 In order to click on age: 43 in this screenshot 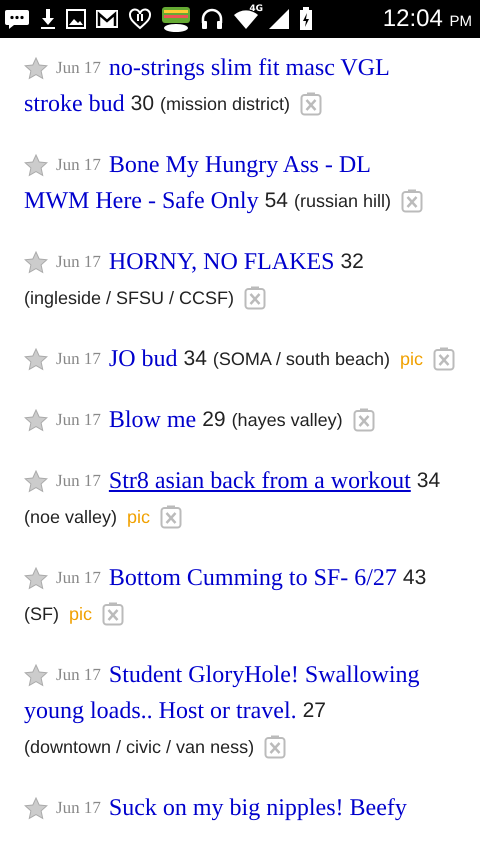, I will do `click(414, 578)`.